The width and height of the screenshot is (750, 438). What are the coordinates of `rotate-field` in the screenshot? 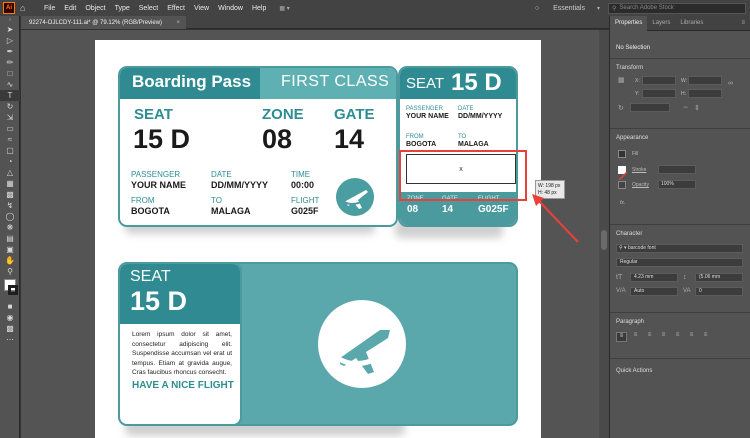 It's located at (650, 107).